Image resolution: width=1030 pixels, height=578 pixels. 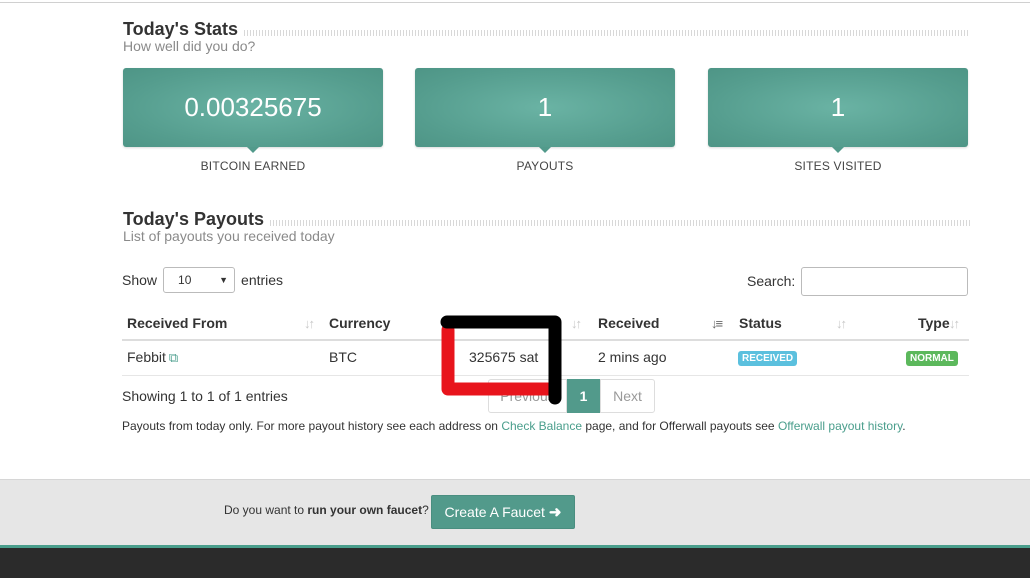 I want to click on col-status: Status, so click(x=760, y=323).